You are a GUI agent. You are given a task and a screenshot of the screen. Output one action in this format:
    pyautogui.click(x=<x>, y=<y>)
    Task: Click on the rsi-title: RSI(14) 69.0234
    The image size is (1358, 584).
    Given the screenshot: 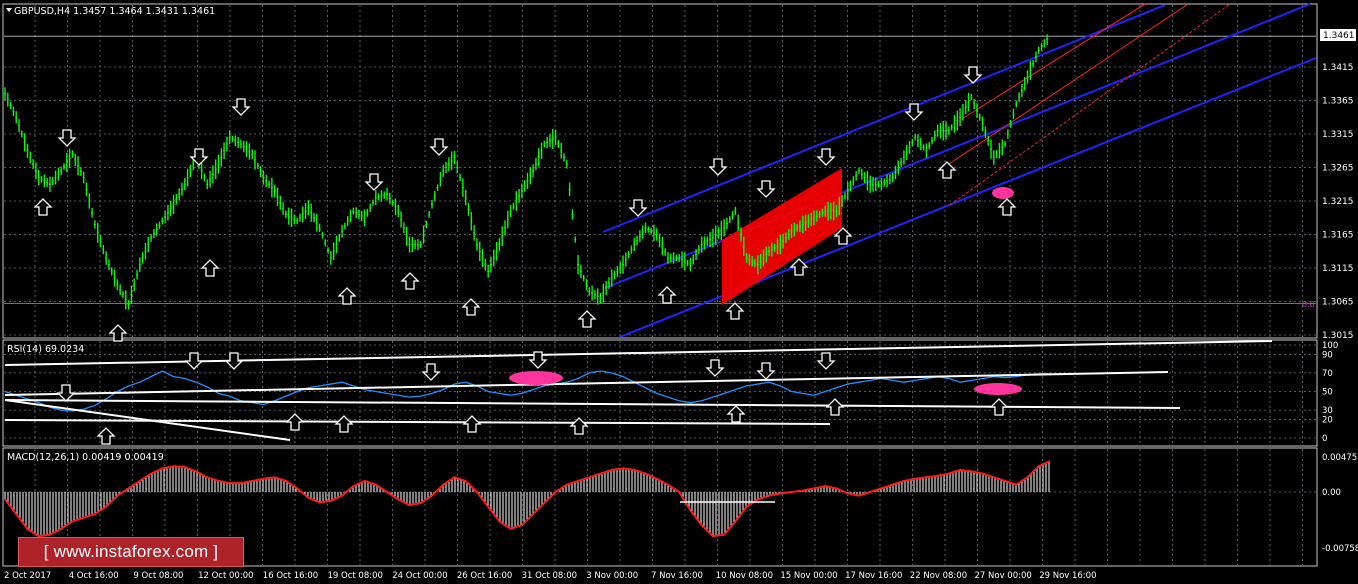 What is the action you would take?
    pyautogui.click(x=45, y=349)
    